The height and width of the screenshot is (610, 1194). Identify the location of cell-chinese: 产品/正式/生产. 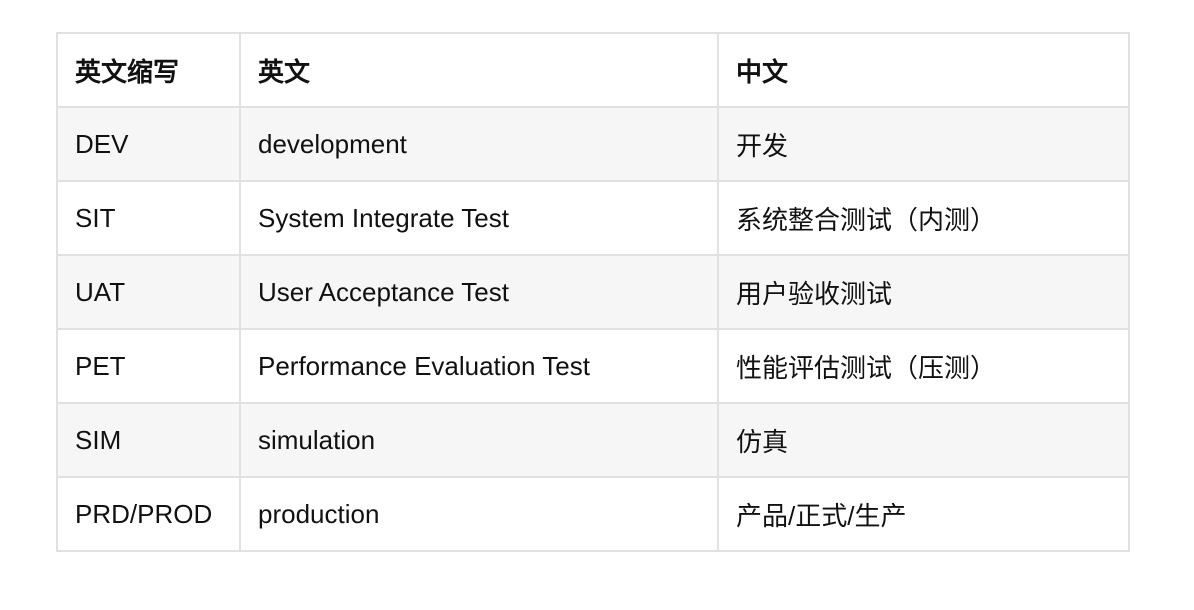
(923, 514).